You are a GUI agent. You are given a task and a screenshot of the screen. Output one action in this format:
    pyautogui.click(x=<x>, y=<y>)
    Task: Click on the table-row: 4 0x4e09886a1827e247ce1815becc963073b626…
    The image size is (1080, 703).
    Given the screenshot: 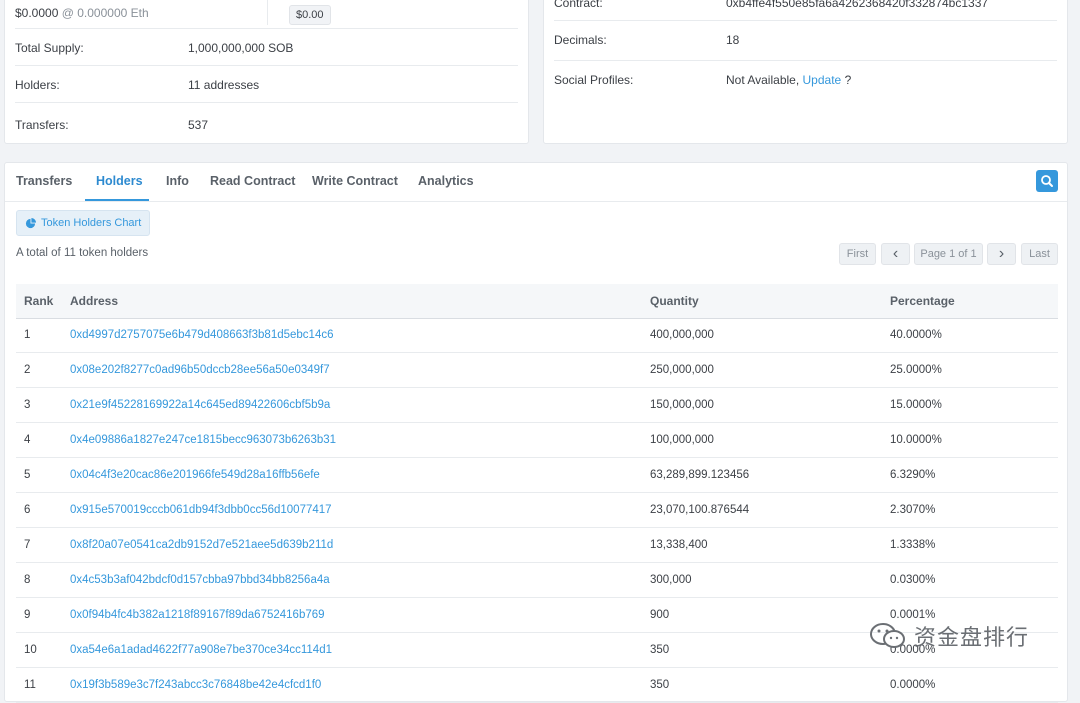 What is the action you would take?
    pyautogui.click(x=537, y=440)
    